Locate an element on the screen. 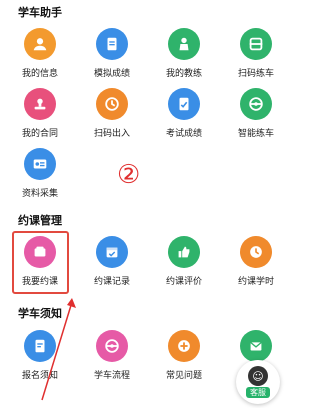 The height and width of the screenshot is (408, 320). grid-item-mock-score: 模拟成绩 is located at coordinates (112, 59).